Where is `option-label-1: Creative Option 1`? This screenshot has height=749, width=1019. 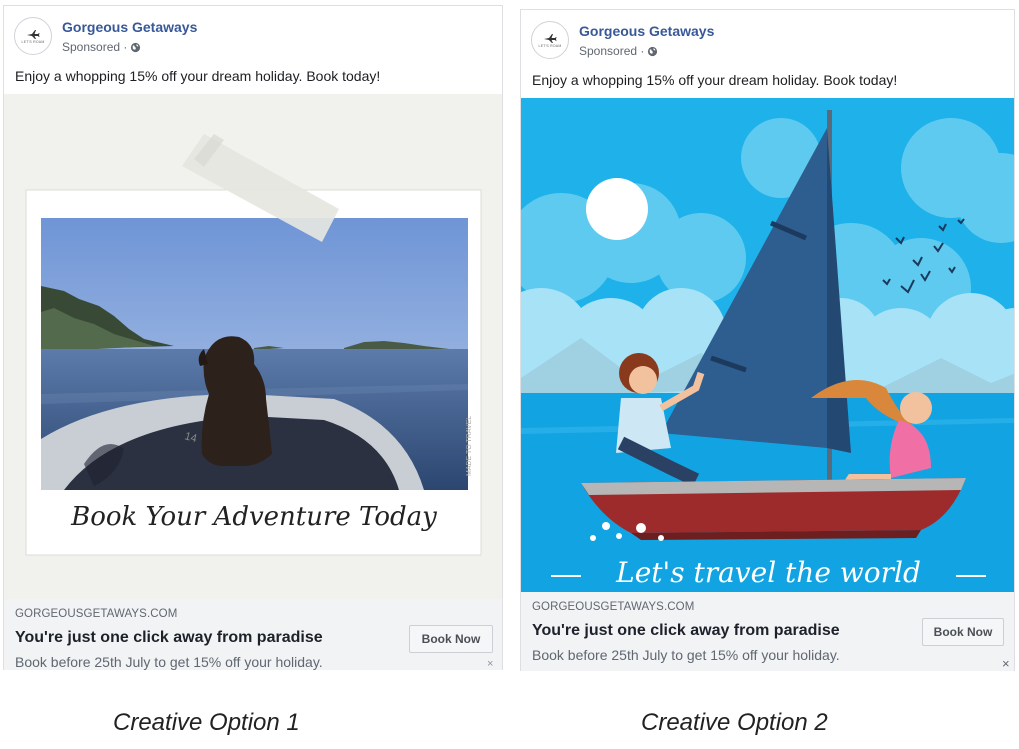 option-label-1: Creative Option 1 is located at coordinates (206, 722).